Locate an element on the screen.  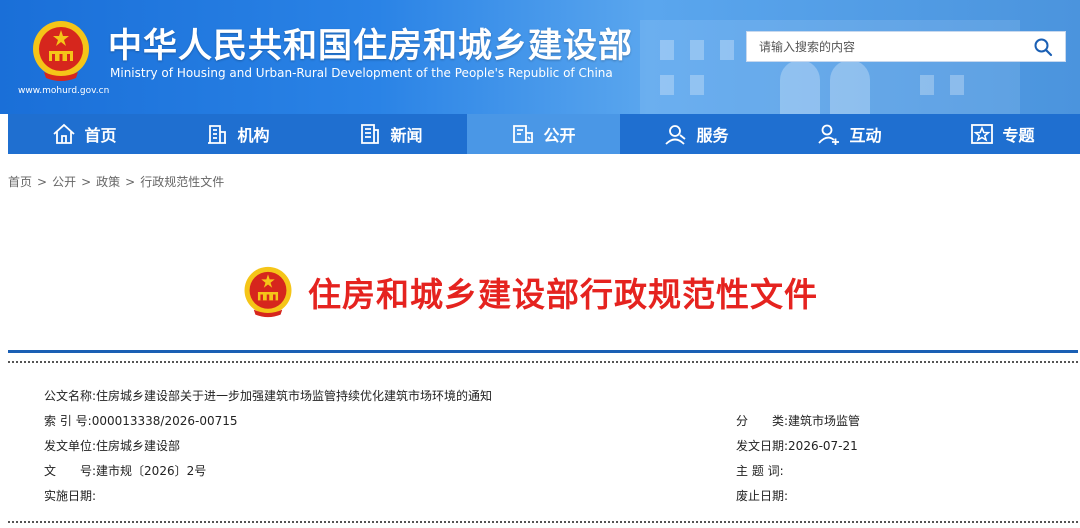
star-icon is located at coordinates (982, 134).